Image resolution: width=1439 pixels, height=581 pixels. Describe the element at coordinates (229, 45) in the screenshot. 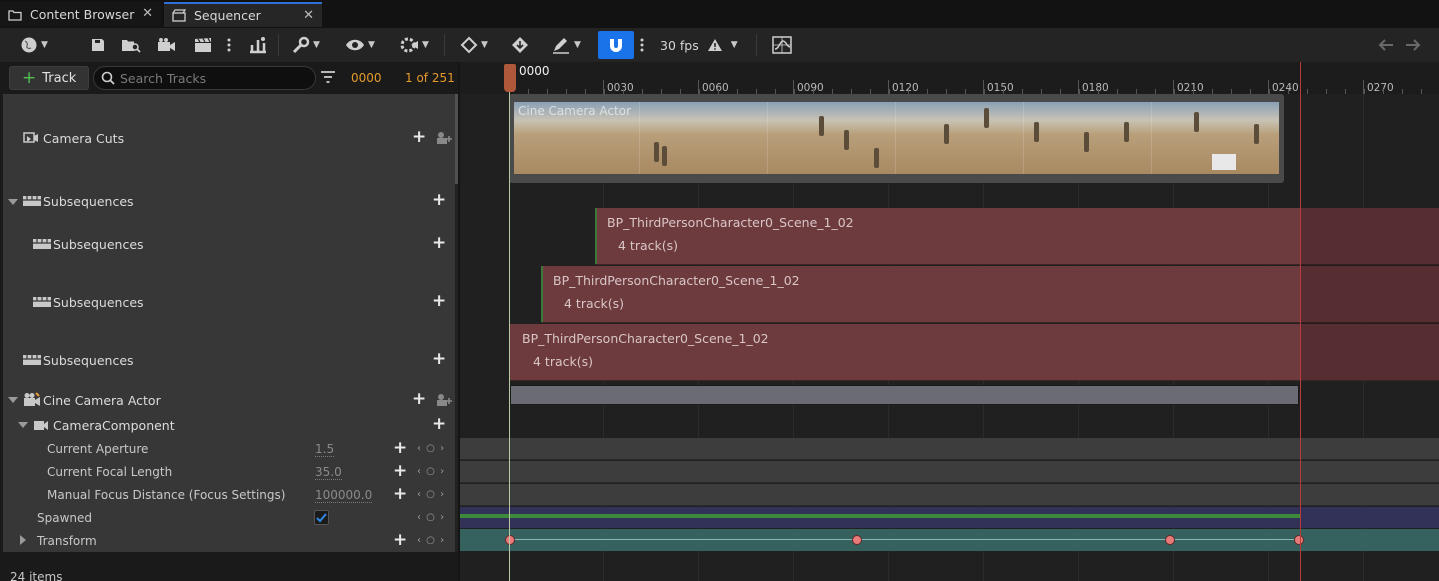

I see `more-options-button` at that location.